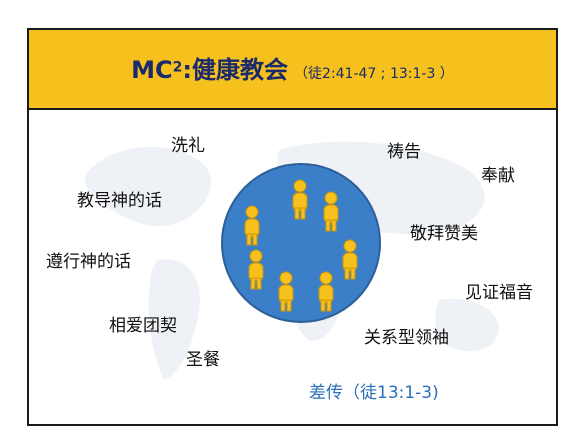  What do you see at coordinates (301, 243) in the screenshot?
I see `church-circle-diagram` at bounding box center [301, 243].